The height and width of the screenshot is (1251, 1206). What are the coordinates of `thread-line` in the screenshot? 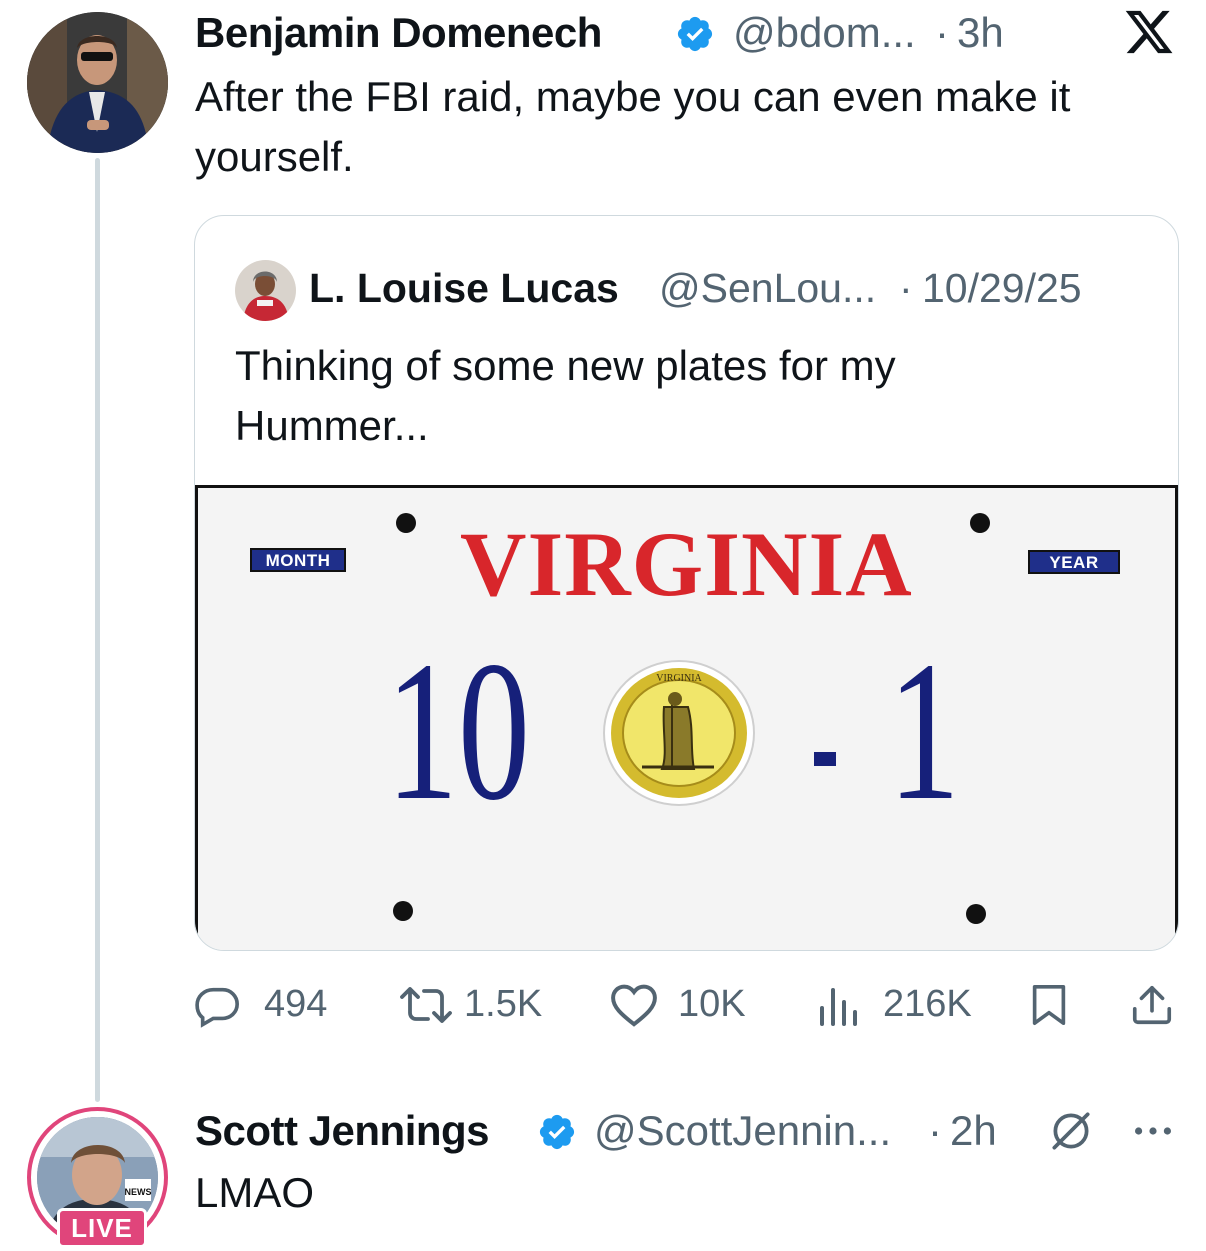 It's located at (97, 630).